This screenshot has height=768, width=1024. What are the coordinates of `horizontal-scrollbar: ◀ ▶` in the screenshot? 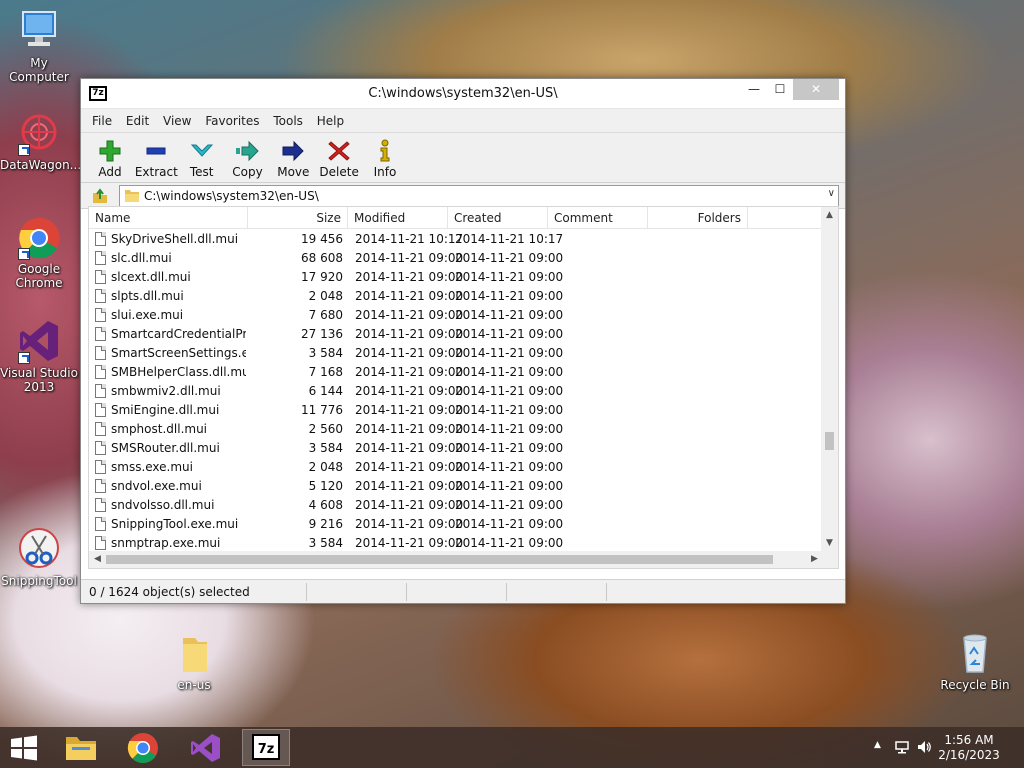 It's located at (463, 559).